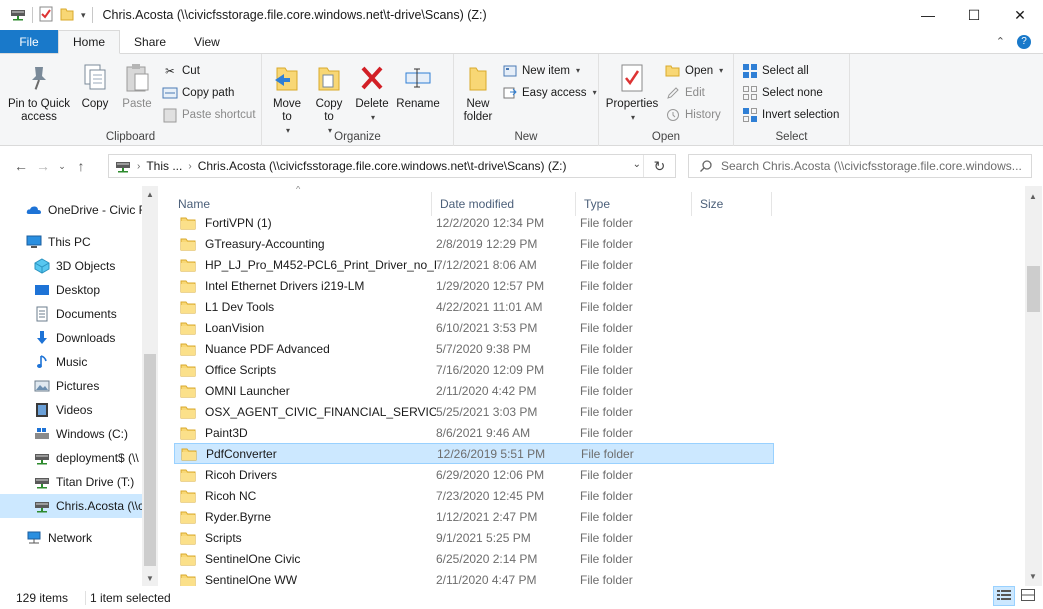 Image resolution: width=1043 pixels, height=609 pixels. Describe the element at coordinates (305, 517) in the screenshot. I see `file-name-cell: Ryder.Byrne` at that location.